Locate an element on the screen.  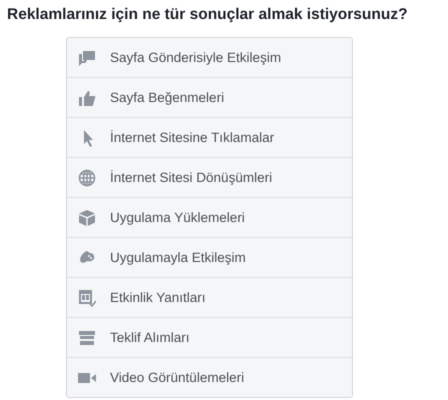
objective-option: Sayfa Beğenmeleri is located at coordinates (209, 97).